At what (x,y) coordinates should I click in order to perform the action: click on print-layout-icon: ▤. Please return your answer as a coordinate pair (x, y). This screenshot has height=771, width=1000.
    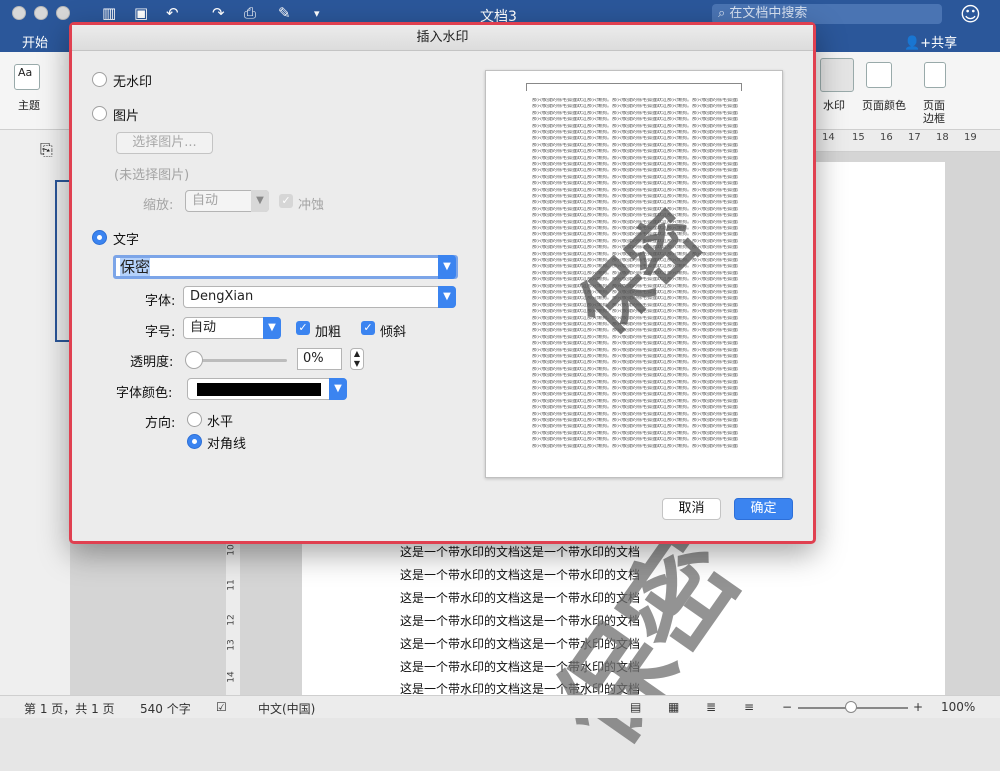
    Looking at the image, I should click on (635, 707).